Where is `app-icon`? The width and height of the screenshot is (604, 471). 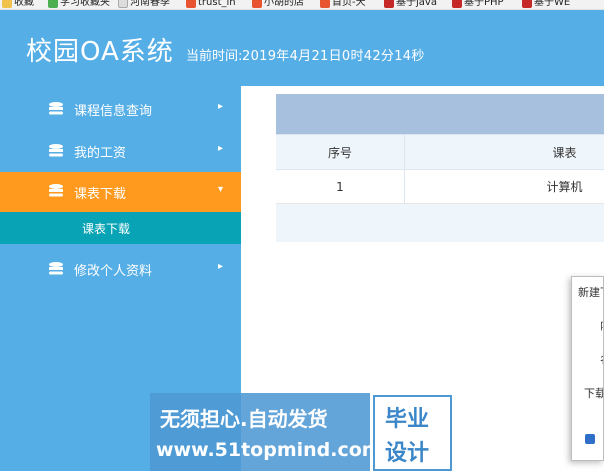
app-icon is located at coordinates (590, 439).